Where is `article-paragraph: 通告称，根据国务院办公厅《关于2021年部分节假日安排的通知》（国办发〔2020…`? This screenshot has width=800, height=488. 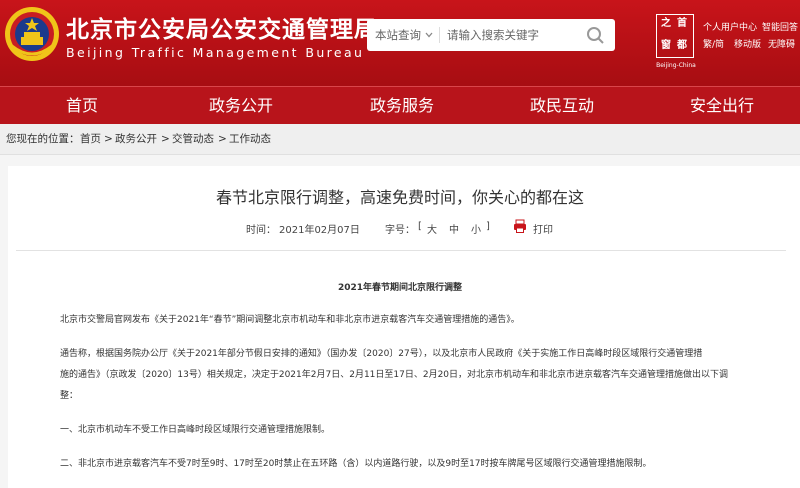 article-paragraph: 通告称，根据国务院办公厅《关于2021年部分节假日安排的通知》（国办发〔2020… is located at coordinates (381, 354).